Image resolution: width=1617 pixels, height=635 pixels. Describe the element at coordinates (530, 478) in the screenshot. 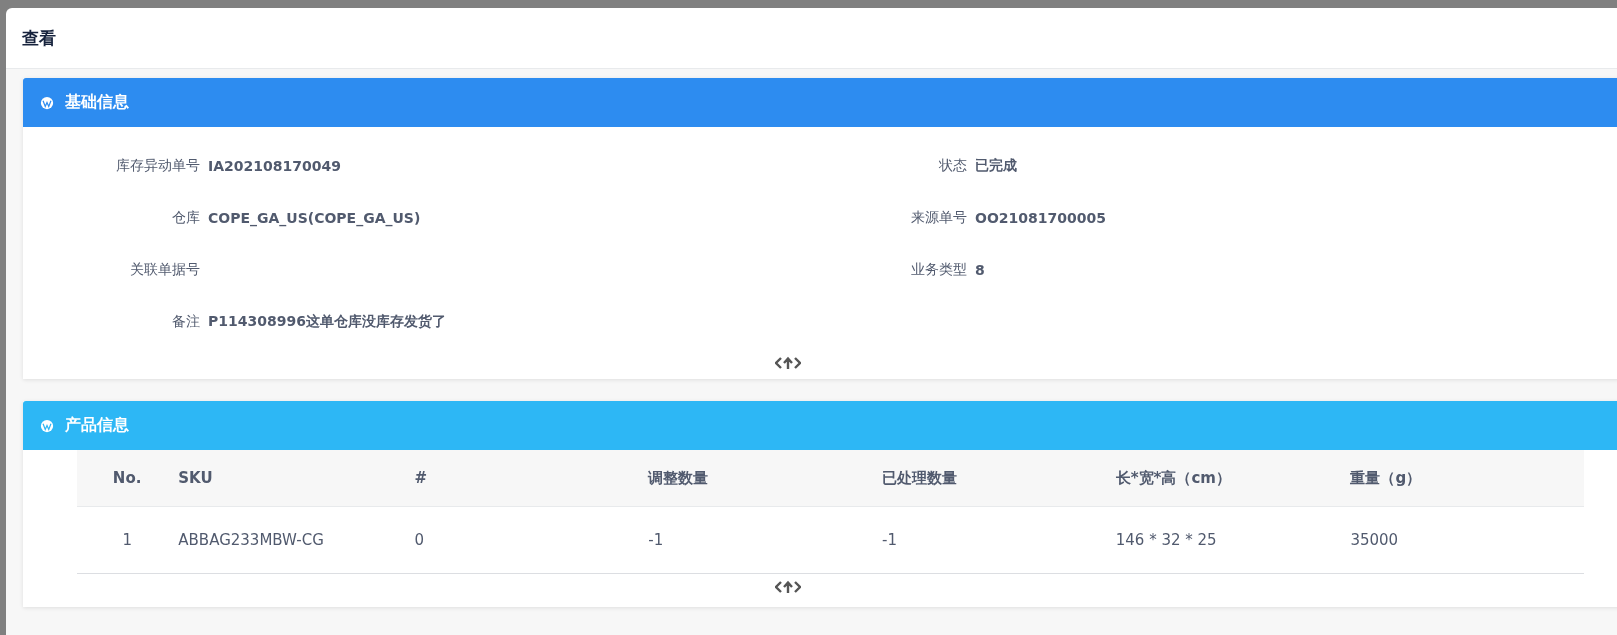

I see `column-header: #` at that location.